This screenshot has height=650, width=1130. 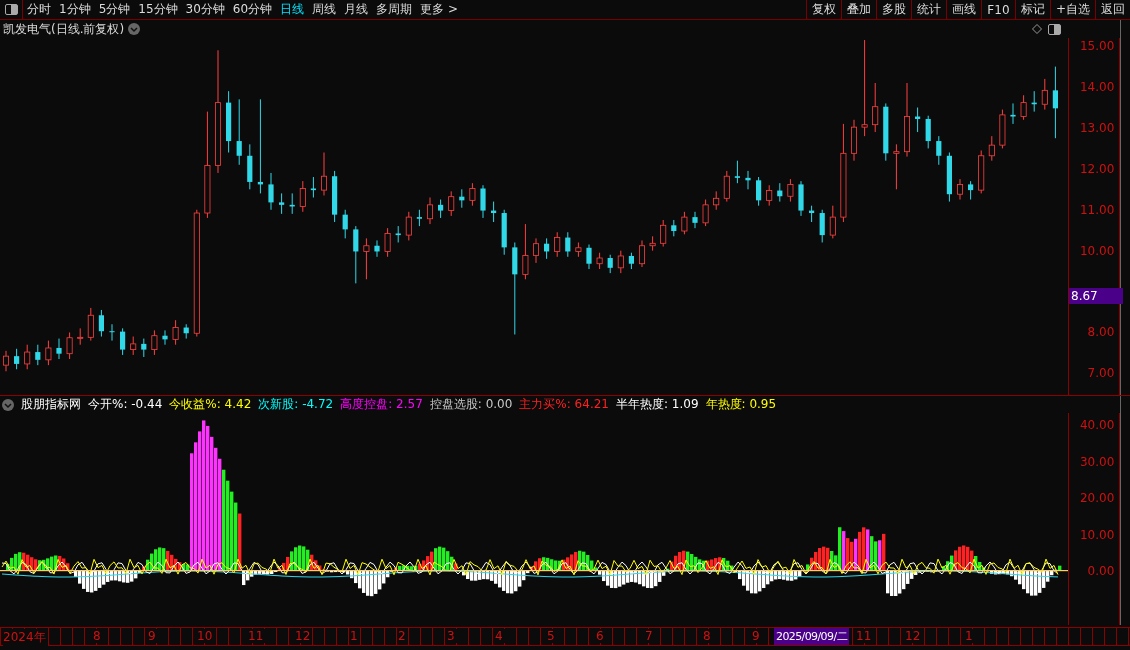 What do you see at coordinates (564, 404) in the screenshot?
I see `indicator-value: 主力买%: 64.21` at bounding box center [564, 404].